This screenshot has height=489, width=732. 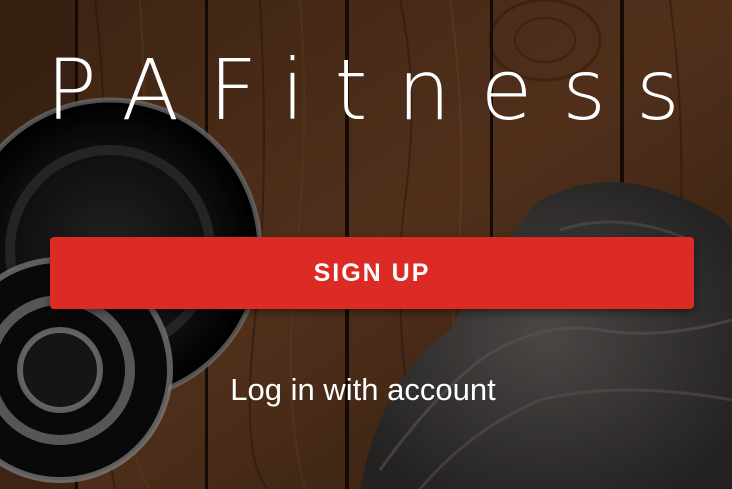 What do you see at coordinates (363, 390) in the screenshot?
I see `log-in-link: Log in with account` at bounding box center [363, 390].